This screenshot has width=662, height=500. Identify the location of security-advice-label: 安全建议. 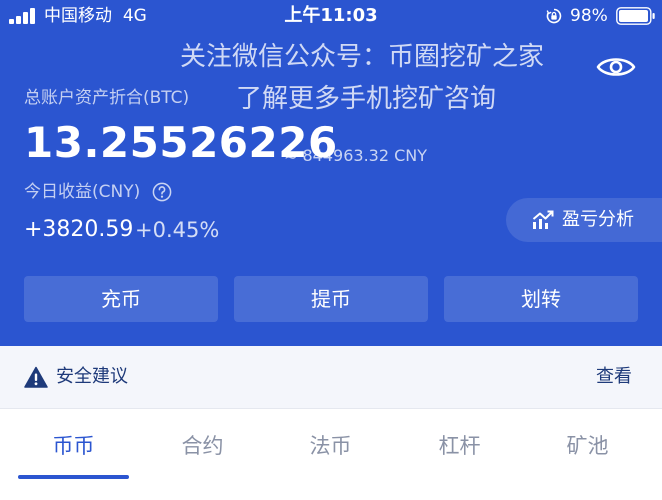
(92, 376).